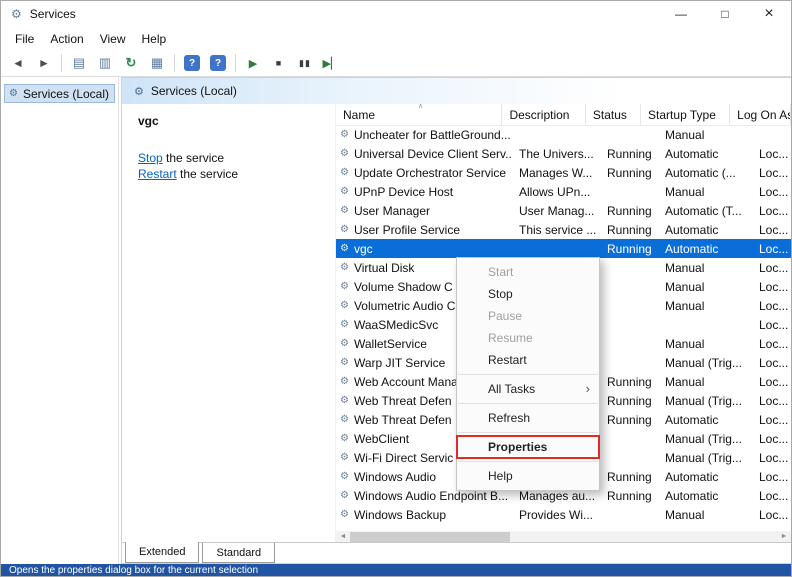 This screenshot has height=577, width=792. Describe the element at coordinates (113, 39) in the screenshot. I see `menu-view: View` at that location.